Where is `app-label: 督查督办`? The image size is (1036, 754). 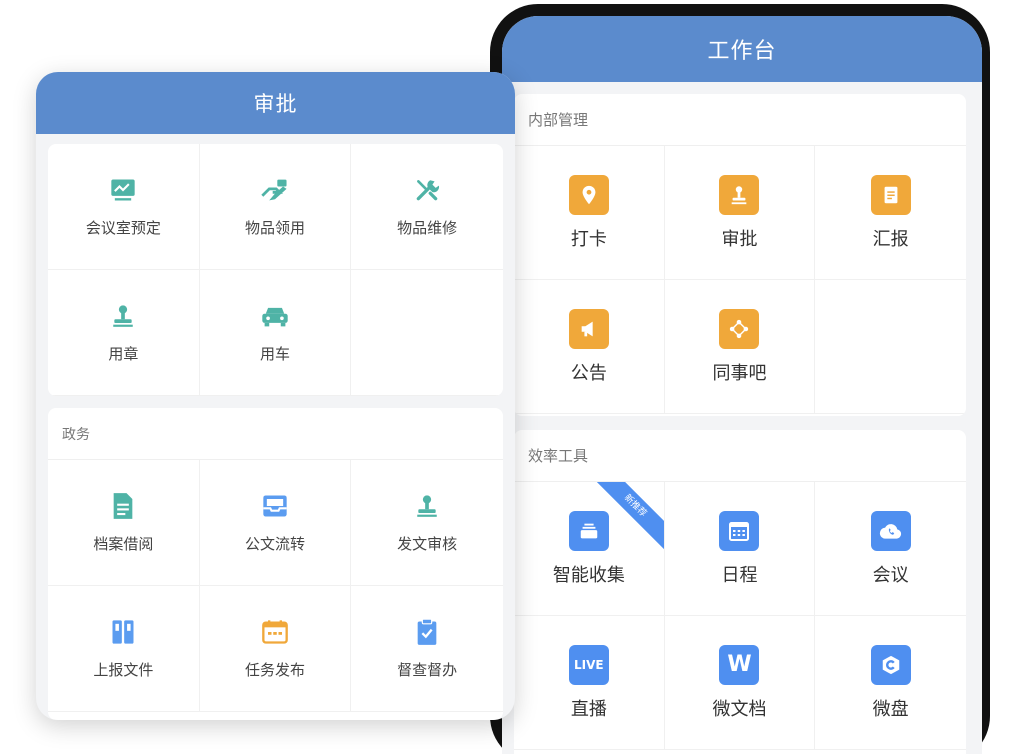 app-label: 督查督办 is located at coordinates (427, 670).